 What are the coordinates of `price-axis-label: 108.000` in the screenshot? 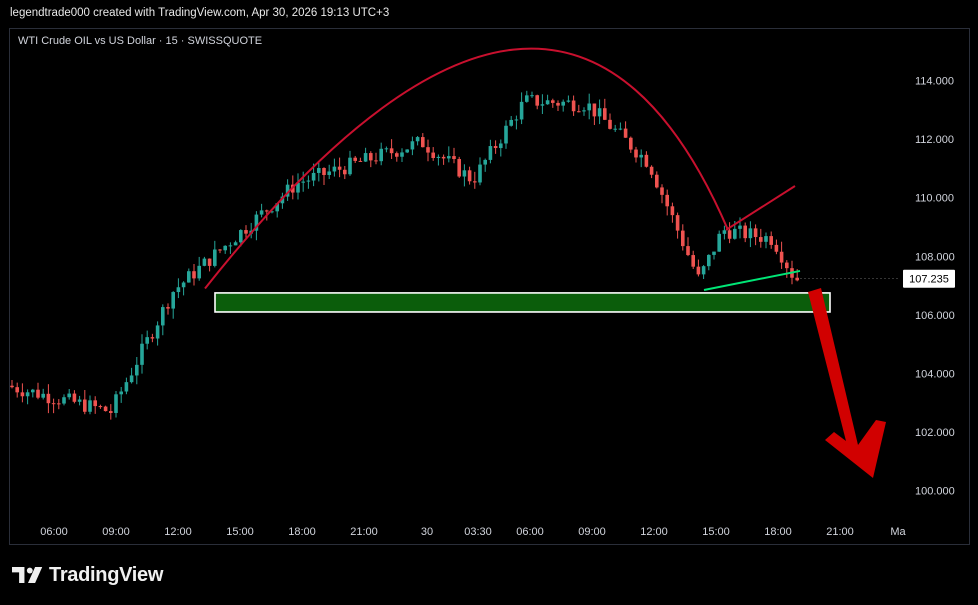 It's located at (935, 257).